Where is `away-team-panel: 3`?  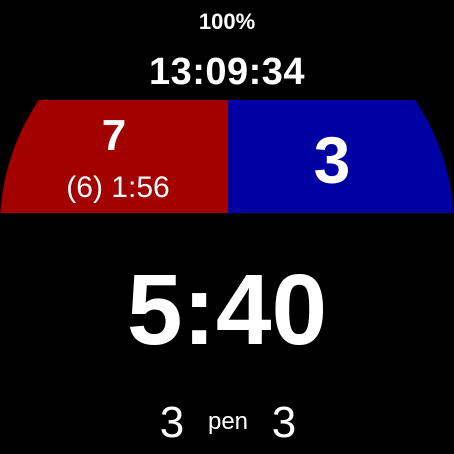 away-team-panel: 3 is located at coordinates (341, 156).